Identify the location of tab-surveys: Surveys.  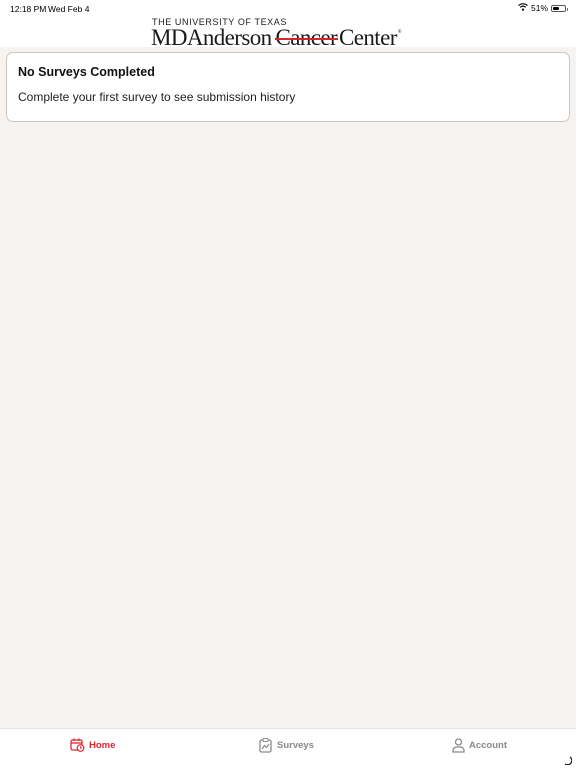
(286, 745).